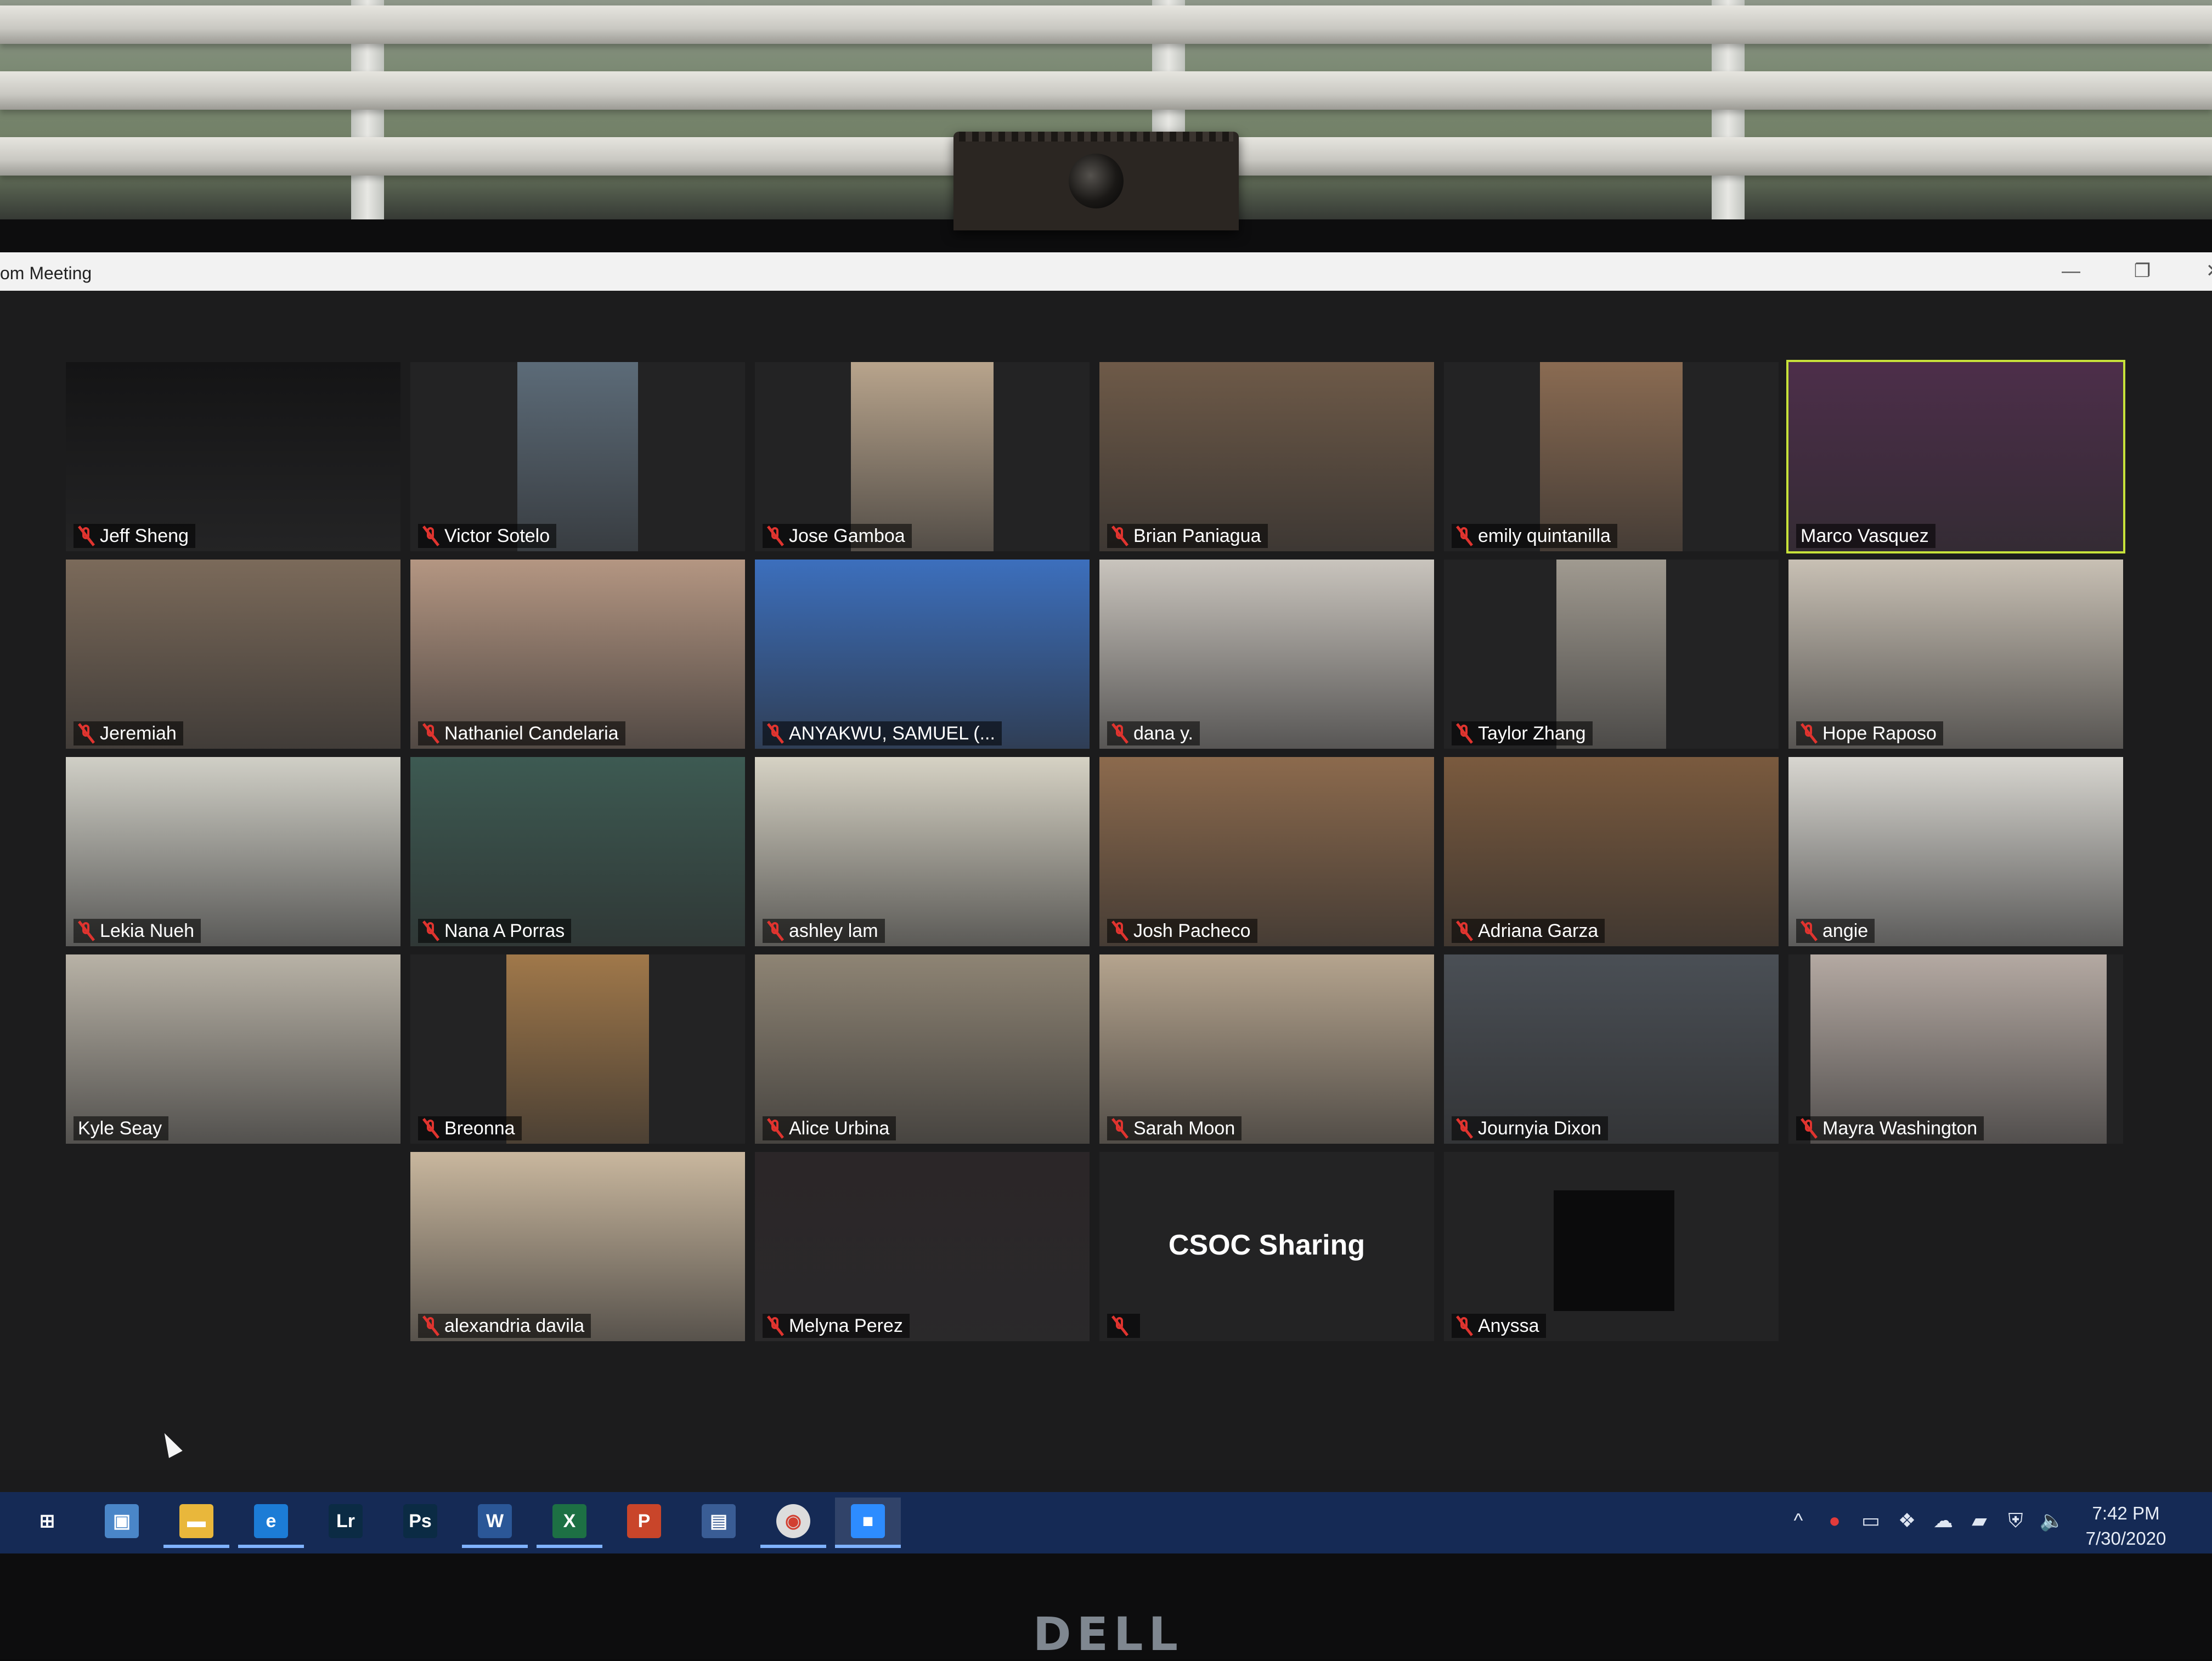 This screenshot has width=2212, height=1661. What do you see at coordinates (1530, 1128) in the screenshot?
I see `participant-name-tag: Journyia Dixon` at bounding box center [1530, 1128].